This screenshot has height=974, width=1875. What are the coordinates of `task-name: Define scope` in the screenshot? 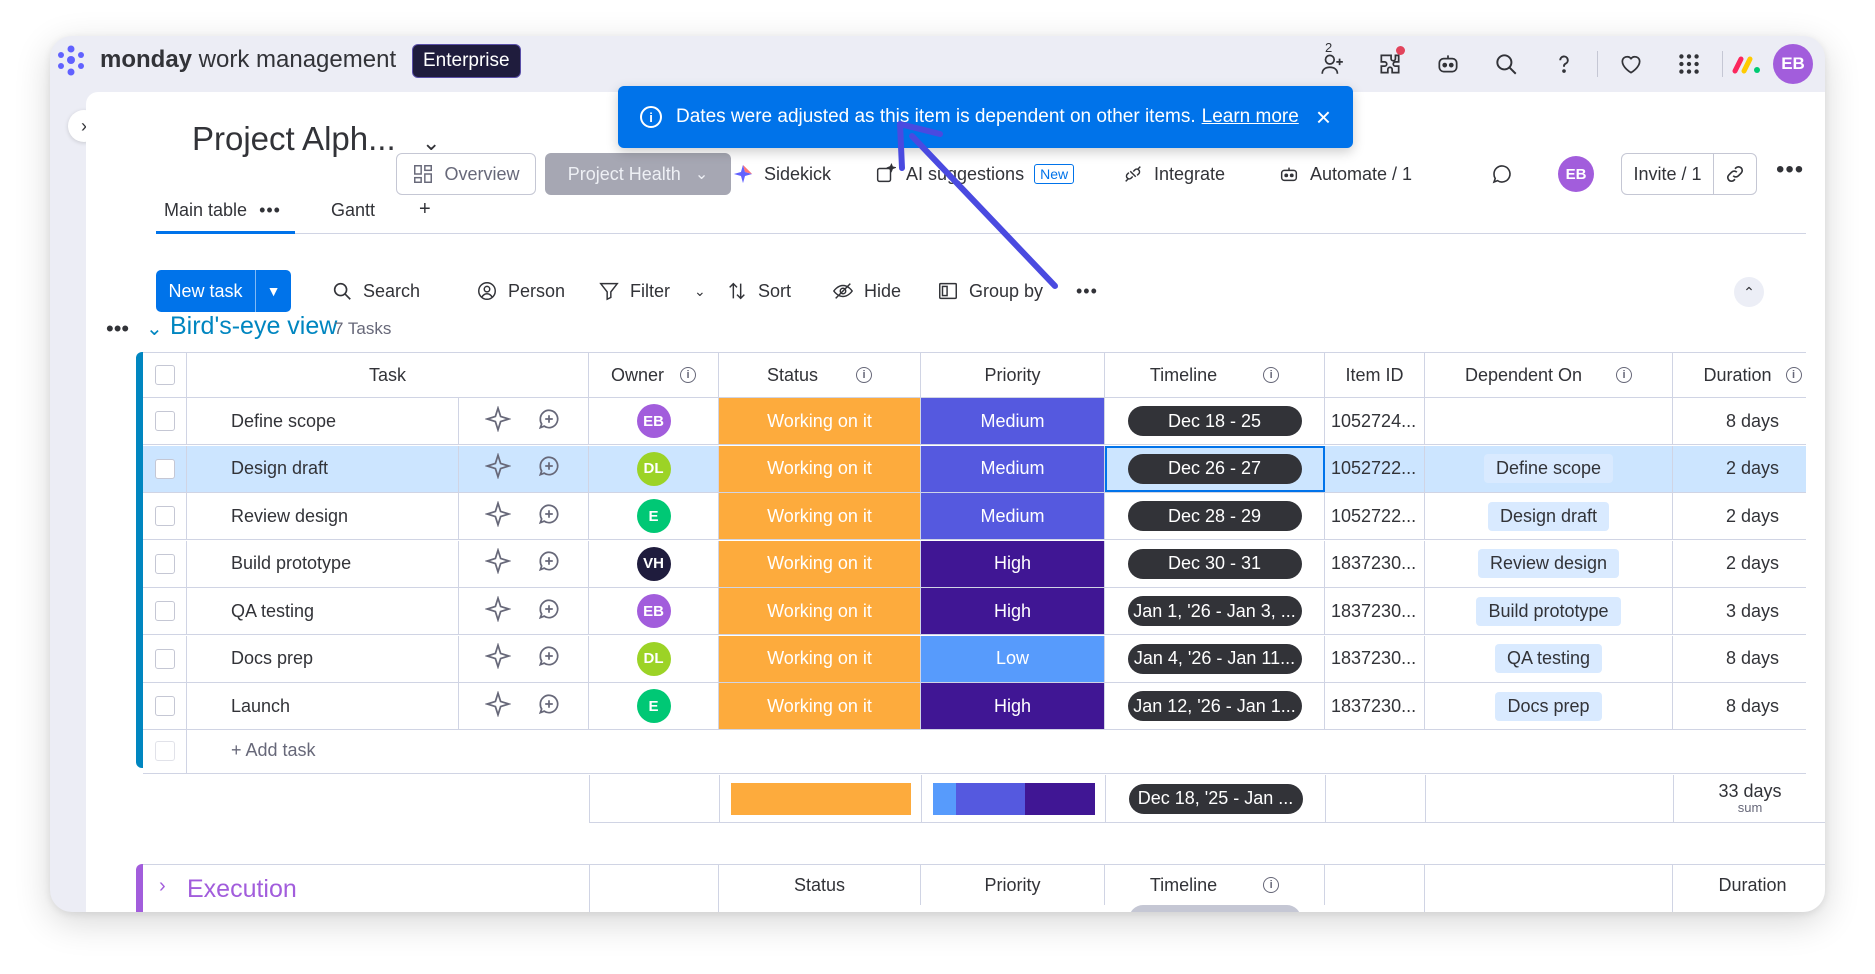 It's located at (323, 421).